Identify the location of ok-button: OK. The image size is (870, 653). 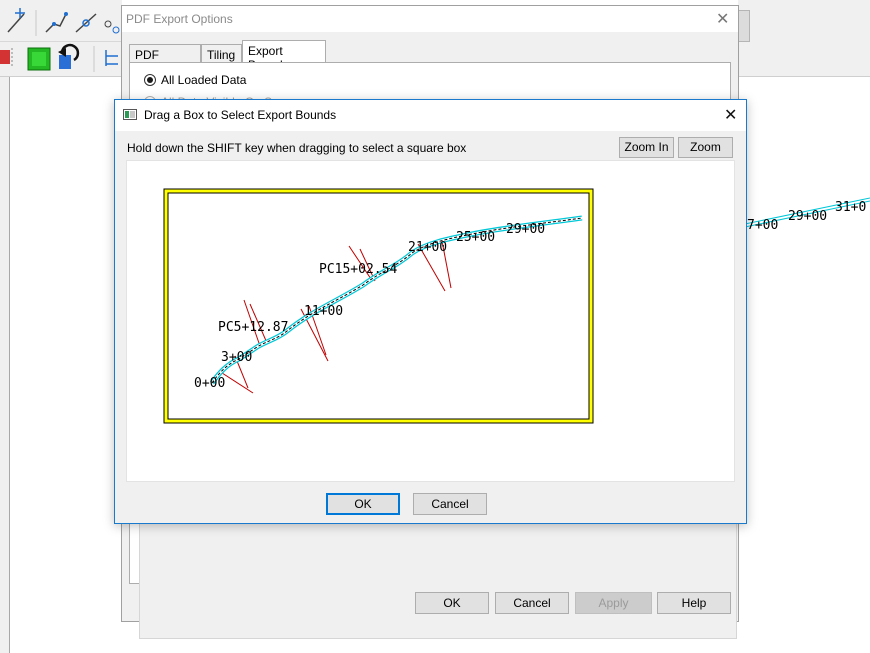
(452, 603).